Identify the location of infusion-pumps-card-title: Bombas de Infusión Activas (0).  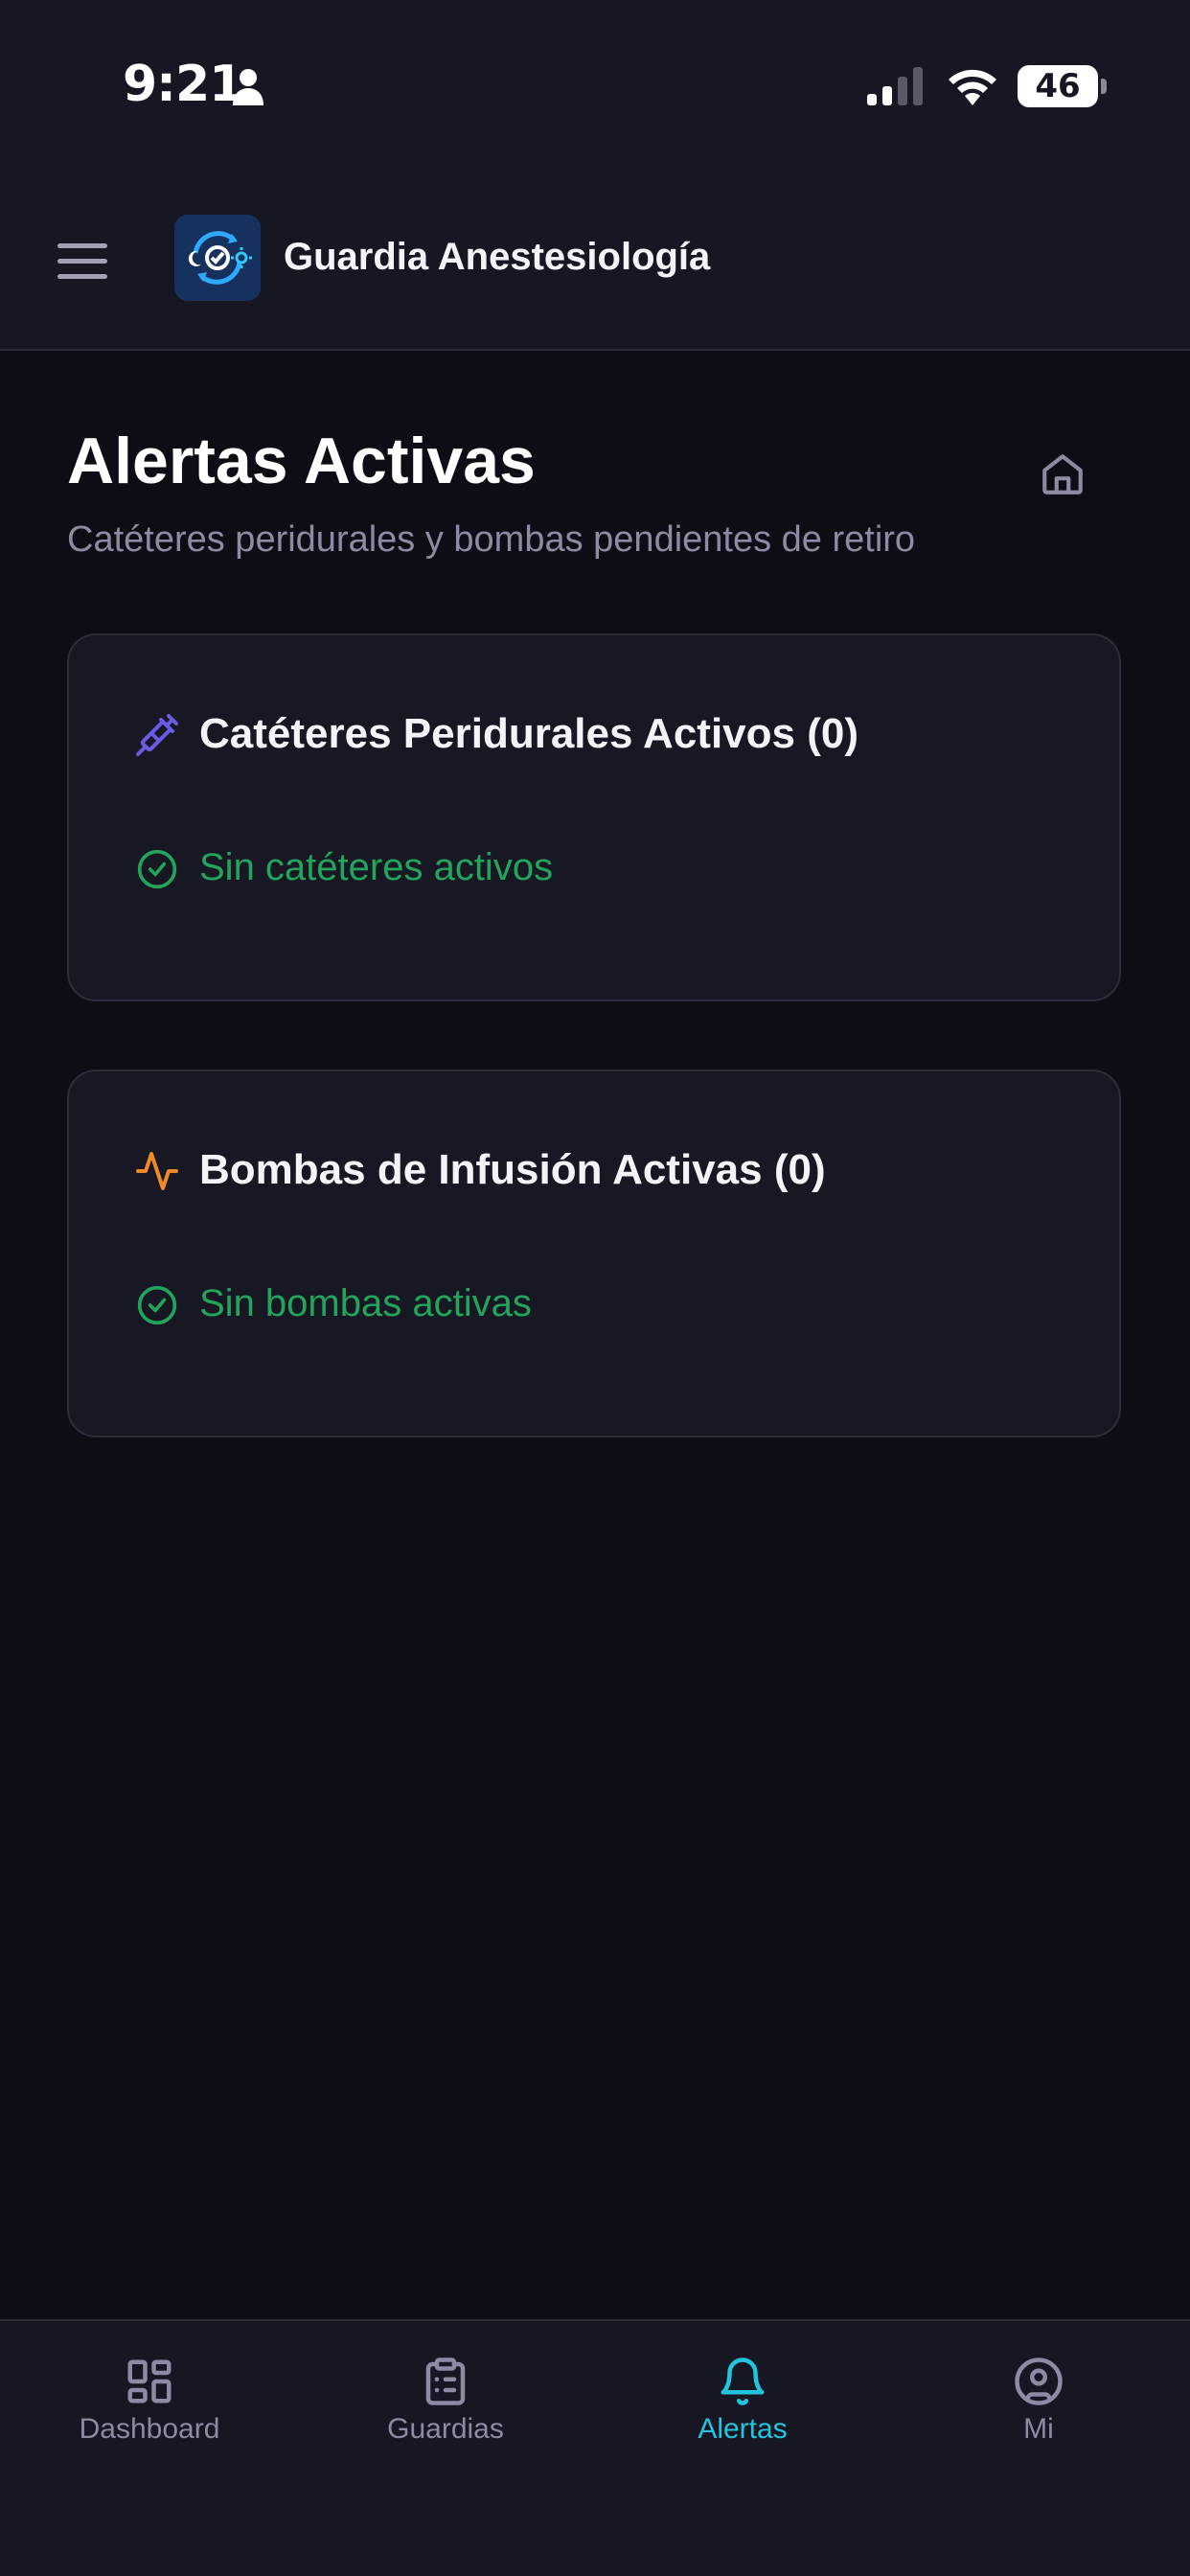
(512, 1169).